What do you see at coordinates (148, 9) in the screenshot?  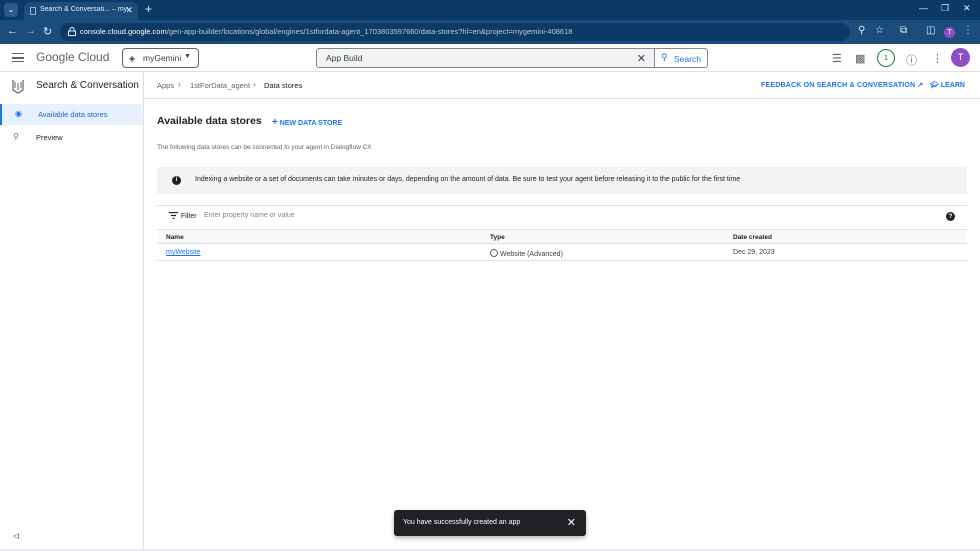 I see `new-tab-button: +` at bounding box center [148, 9].